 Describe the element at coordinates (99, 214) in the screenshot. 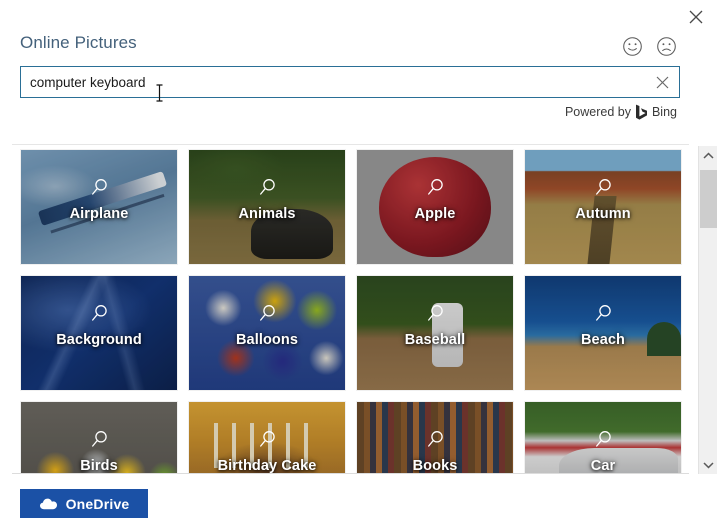

I see `tile-label: Airplane` at that location.